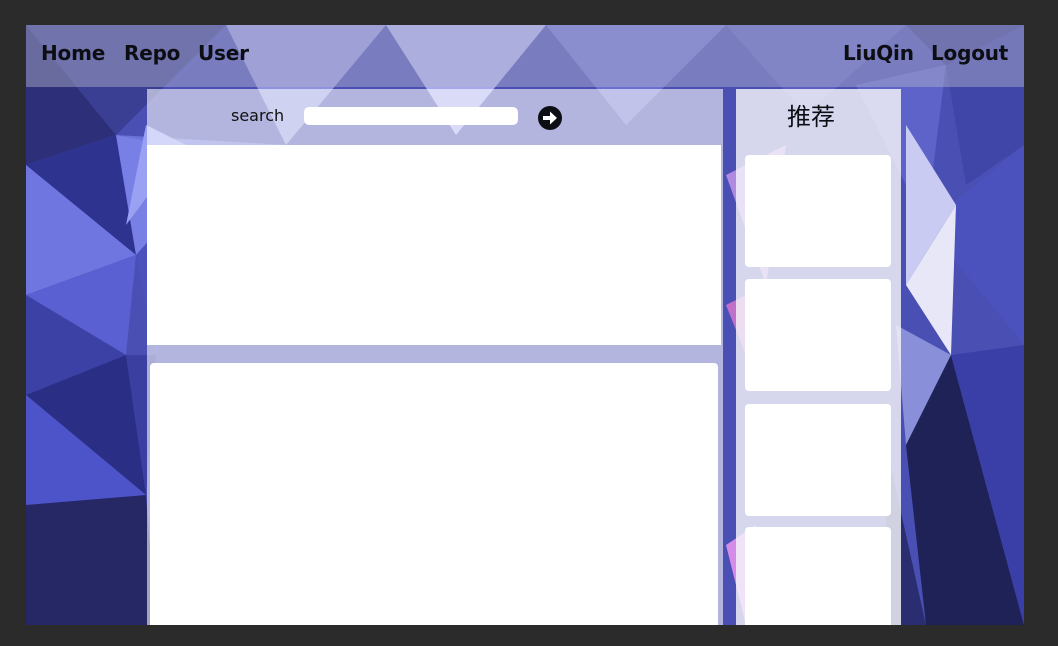 The height and width of the screenshot is (646, 1058). I want to click on search-submit-button, so click(550, 118).